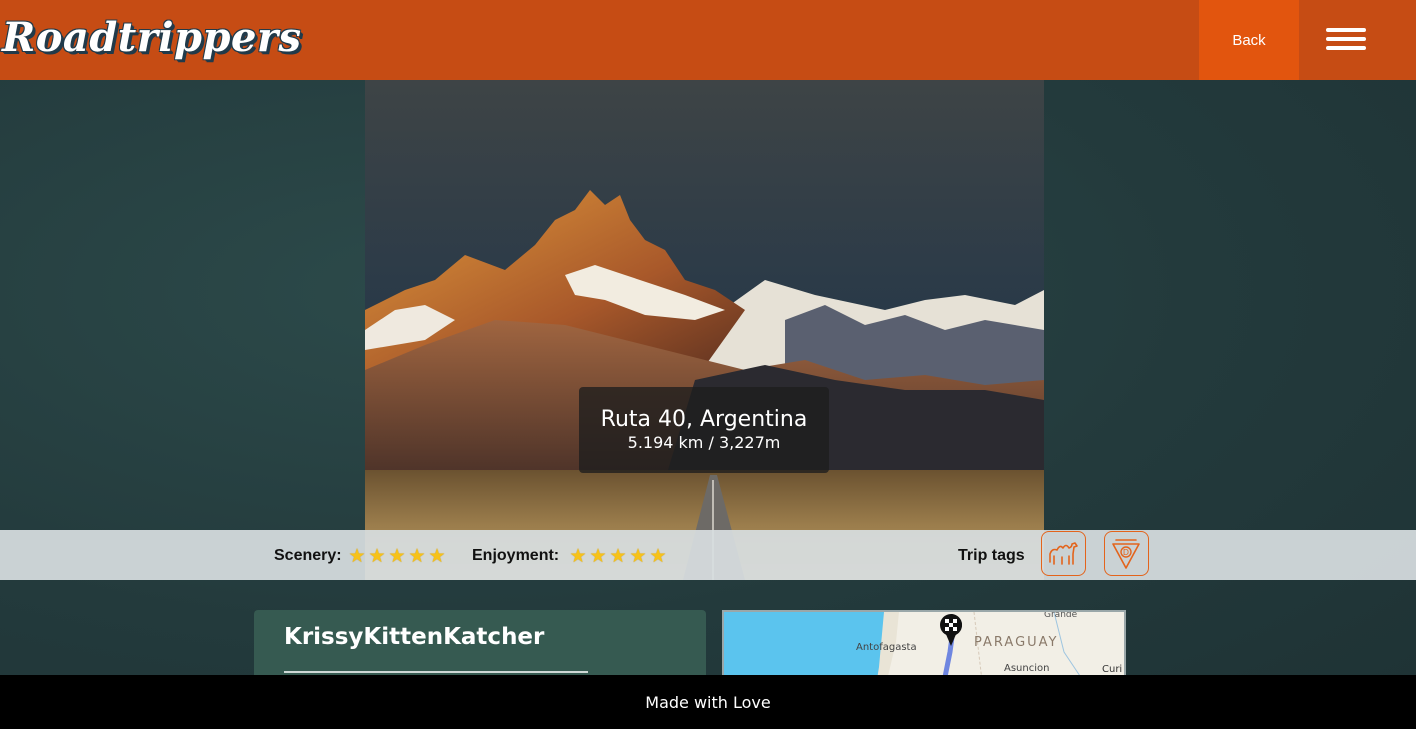  I want to click on back-button: Back, so click(1249, 40).